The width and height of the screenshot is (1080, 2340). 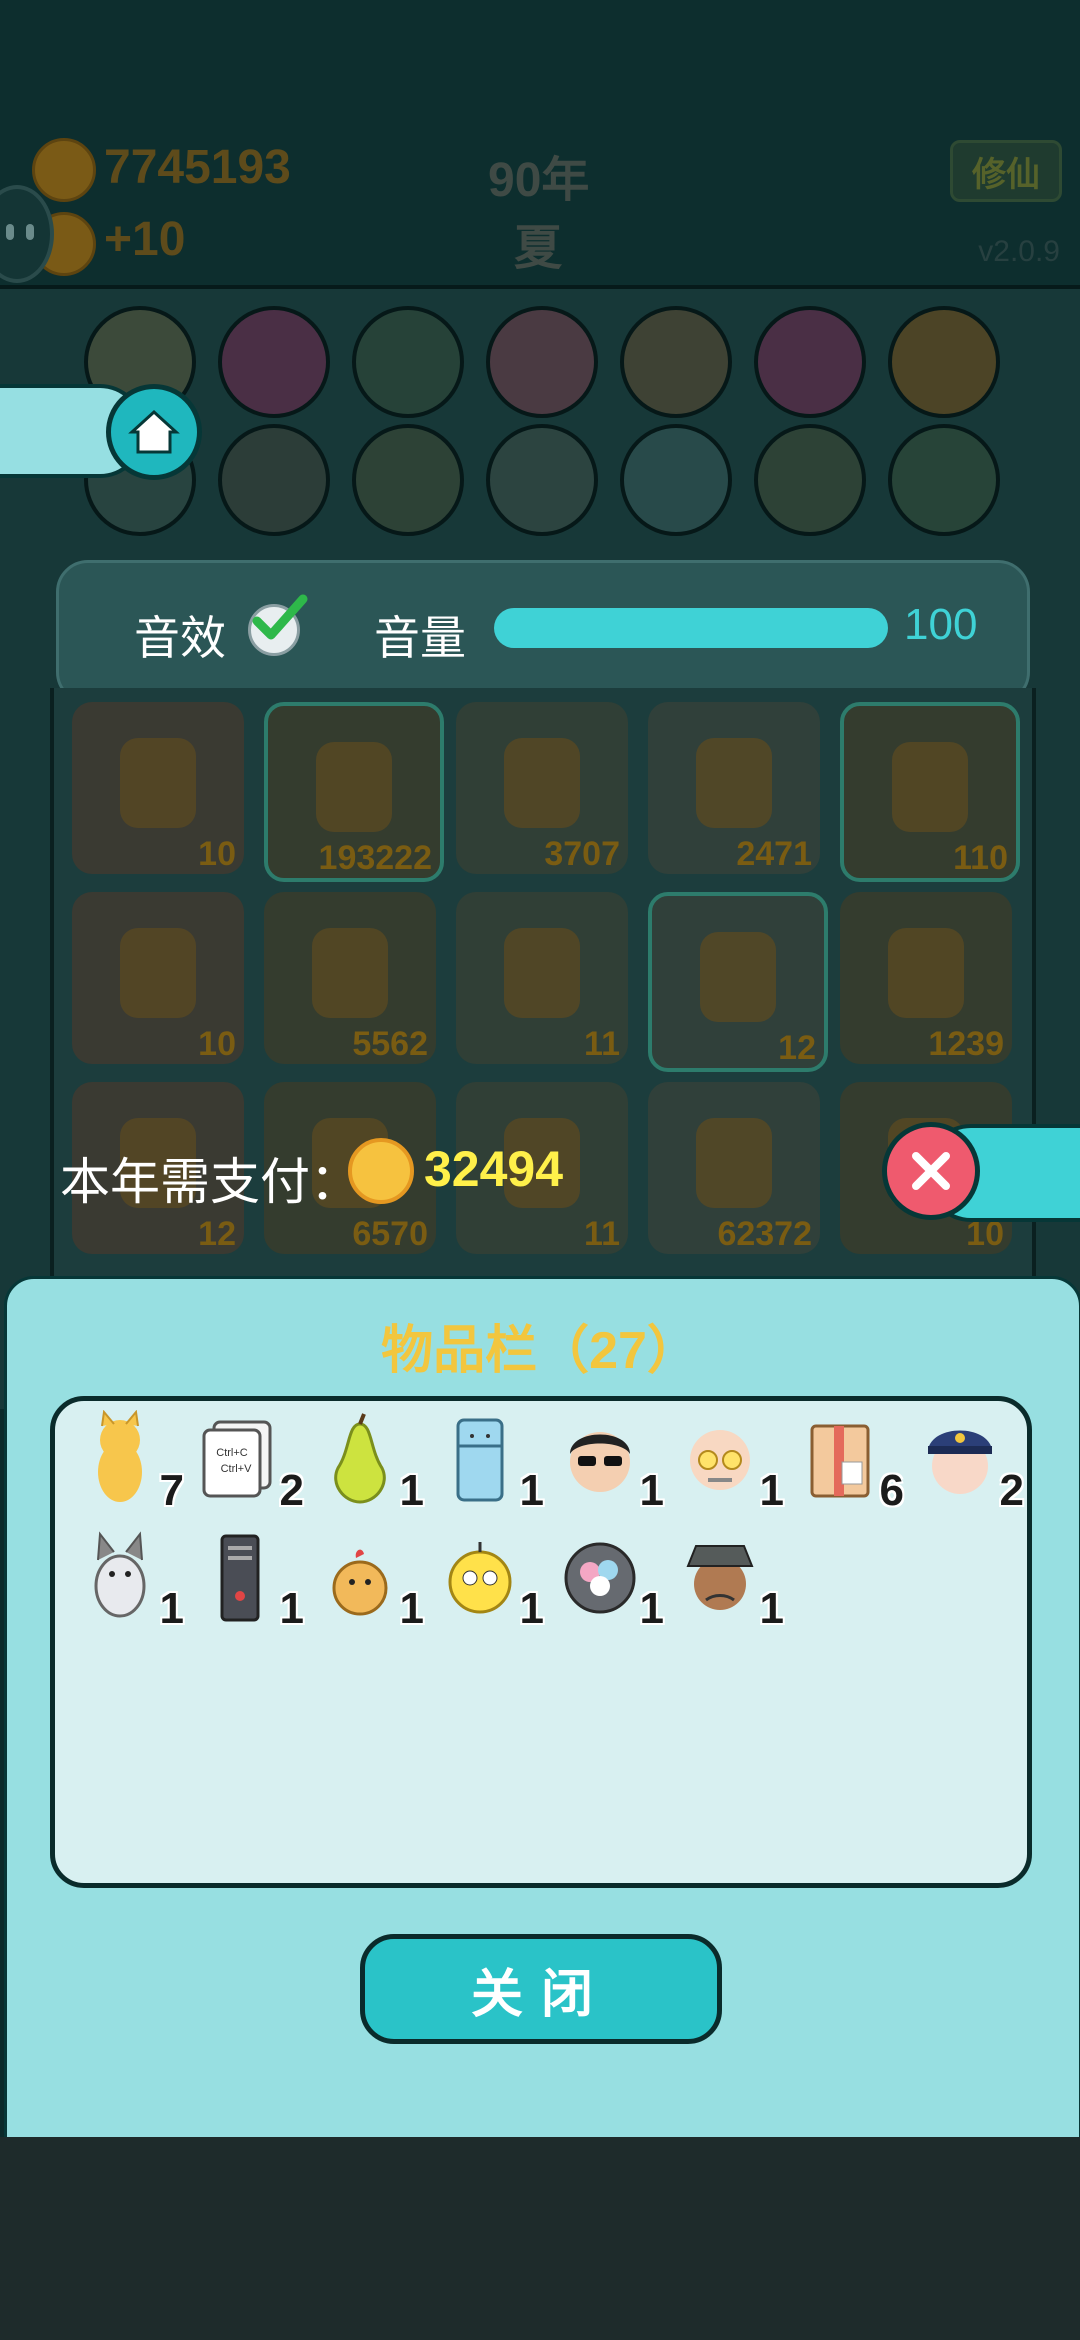 I want to click on ctrl-c-v-card-icon: Ctrl+C Ctrl+V, so click(x=237, y=1459).